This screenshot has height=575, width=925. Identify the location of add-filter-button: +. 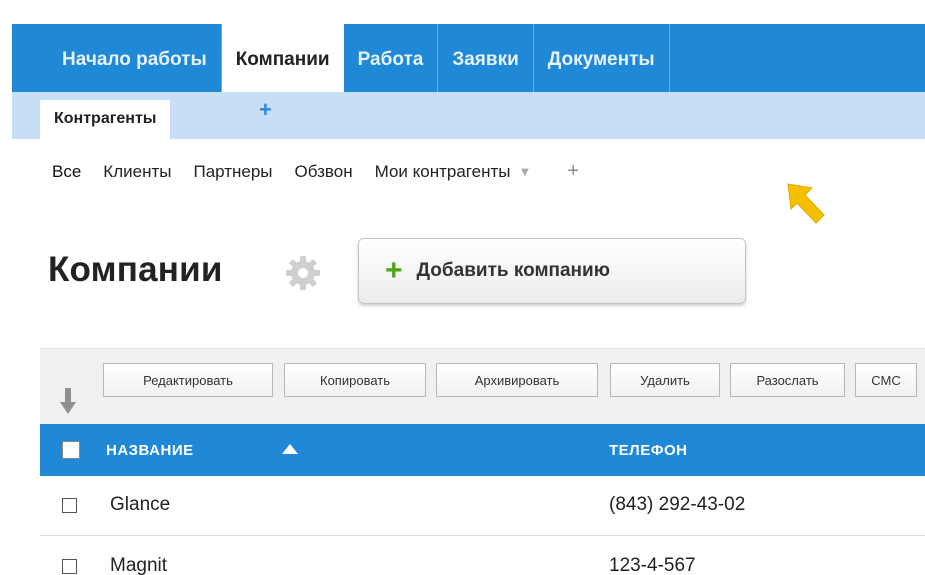
(573, 171).